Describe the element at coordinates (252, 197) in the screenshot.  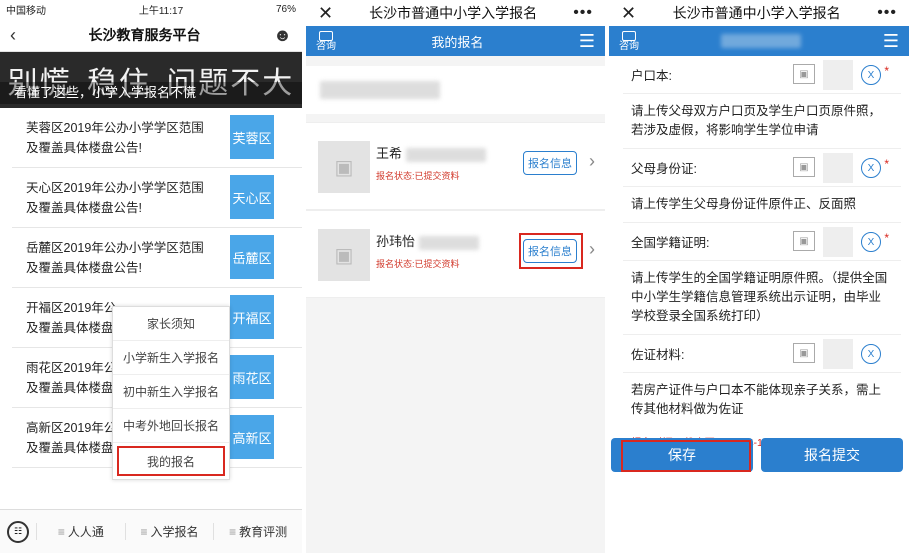
I see `news-thumbnail: 天心区` at that location.